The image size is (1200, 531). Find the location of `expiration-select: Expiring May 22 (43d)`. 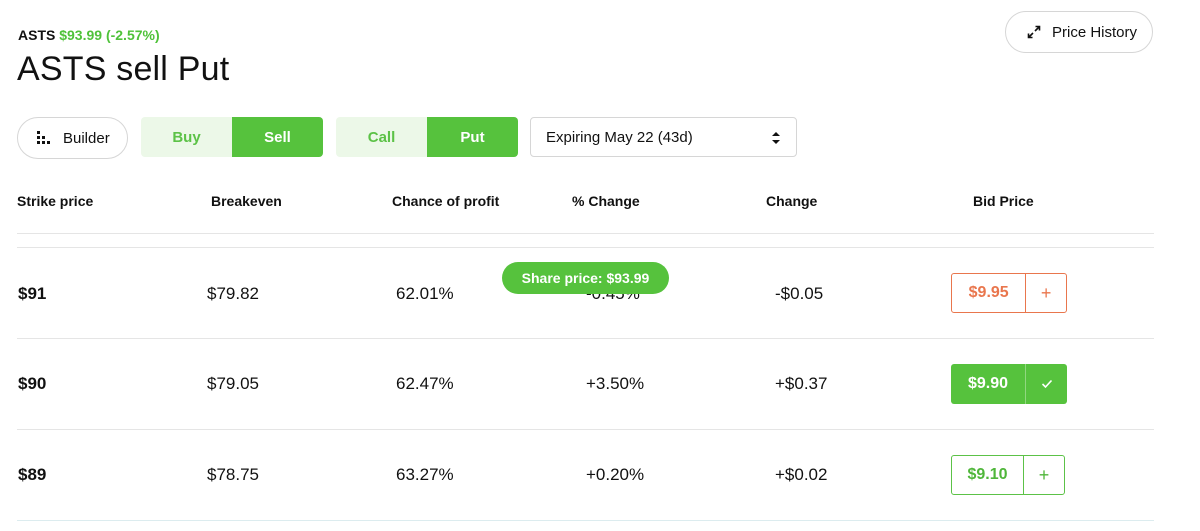

expiration-select: Expiring May 22 (43d) is located at coordinates (663, 137).